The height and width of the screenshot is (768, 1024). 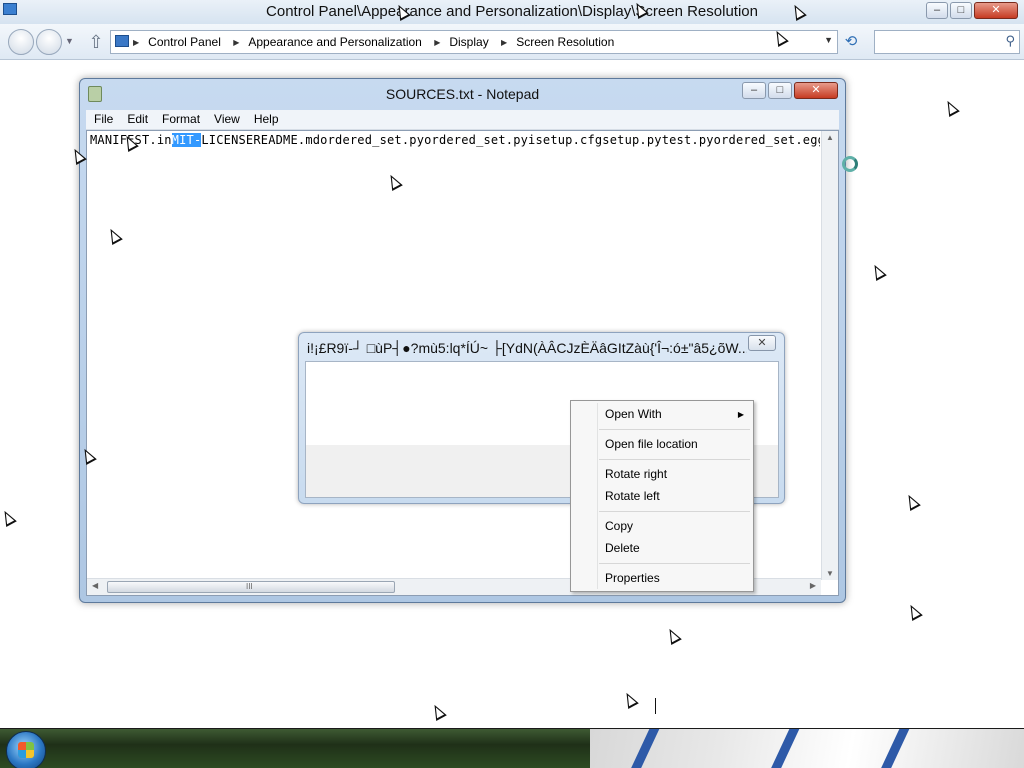 What do you see at coordinates (830, 573) in the screenshot?
I see `scroll-down-arrow-icon: ▼` at bounding box center [830, 573].